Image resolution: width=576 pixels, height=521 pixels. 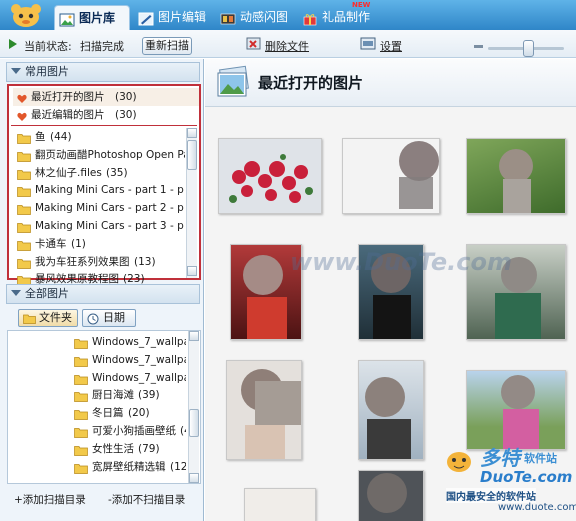 I want to click on tab-flash-image: 动感闪图, so click(x=255, y=17).